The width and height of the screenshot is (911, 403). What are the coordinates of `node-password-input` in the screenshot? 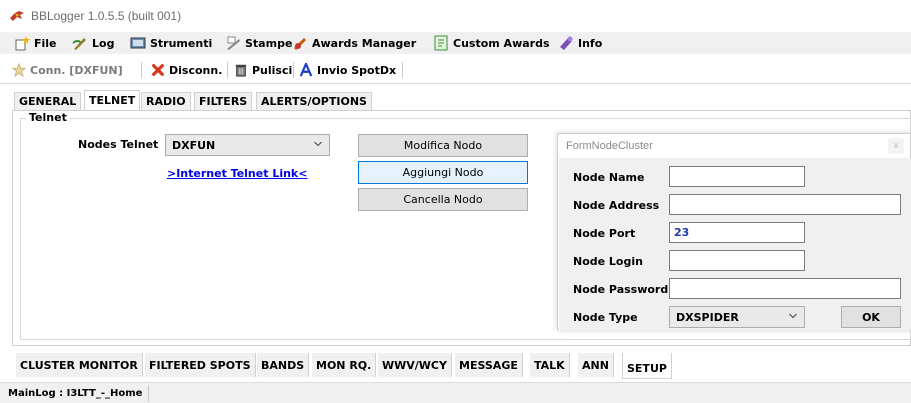 It's located at (785, 288).